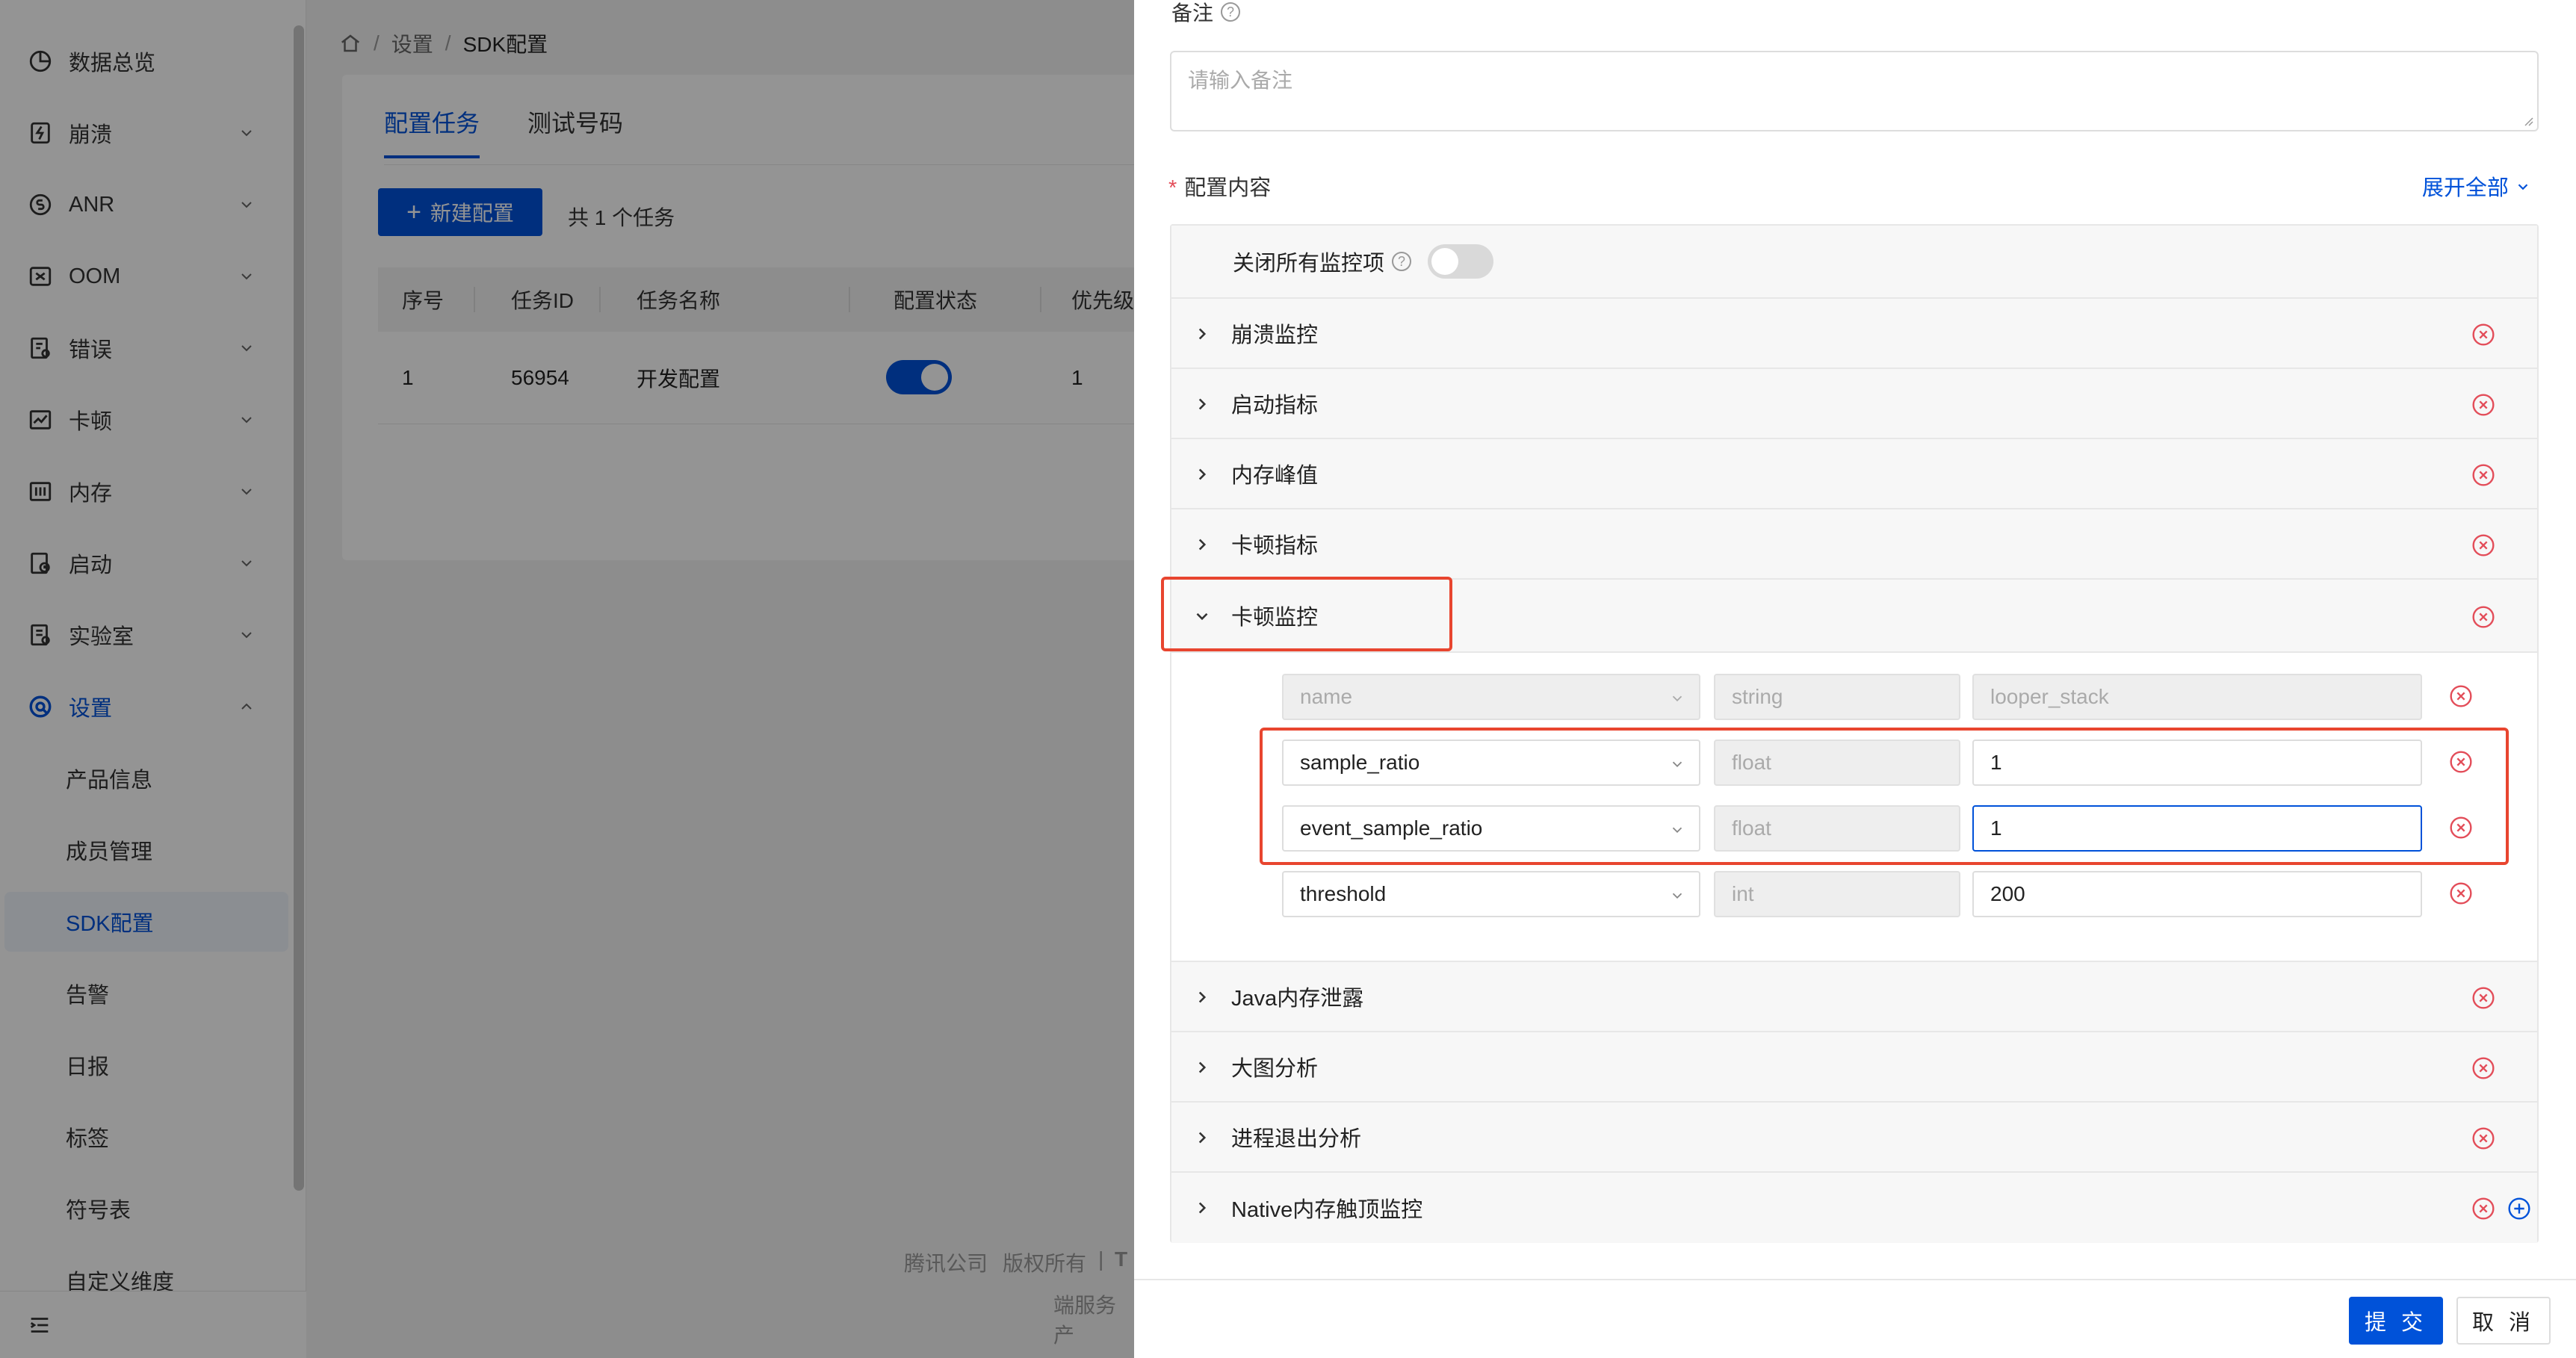 The height and width of the screenshot is (1358, 2576). Describe the element at coordinates (1854, 404) in the screenshot. I see `section-launch-metrics: 启动指标` at that location.